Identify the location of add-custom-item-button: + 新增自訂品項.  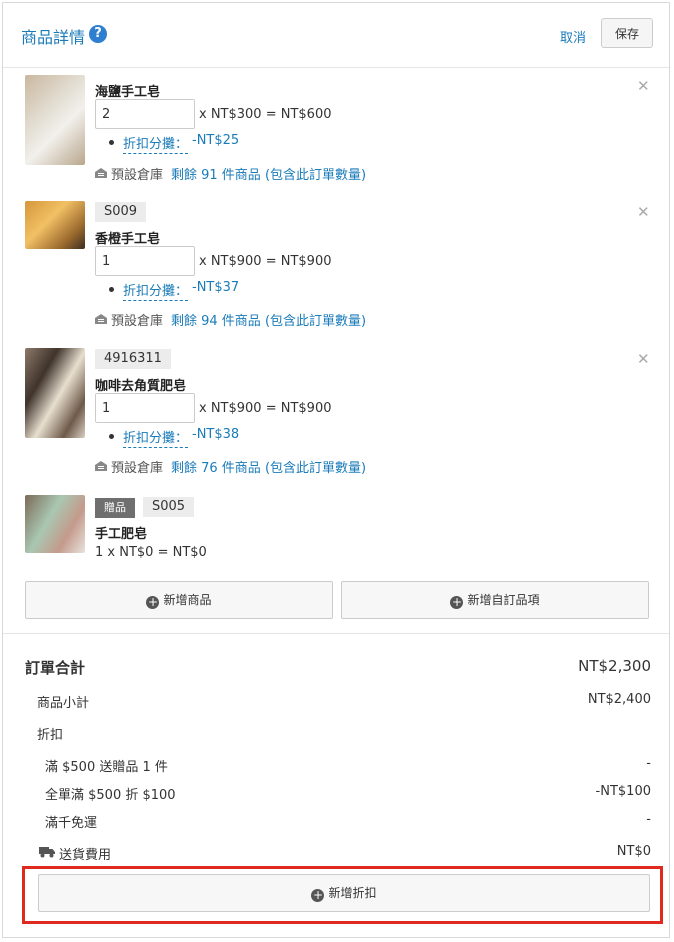
(495, 600).